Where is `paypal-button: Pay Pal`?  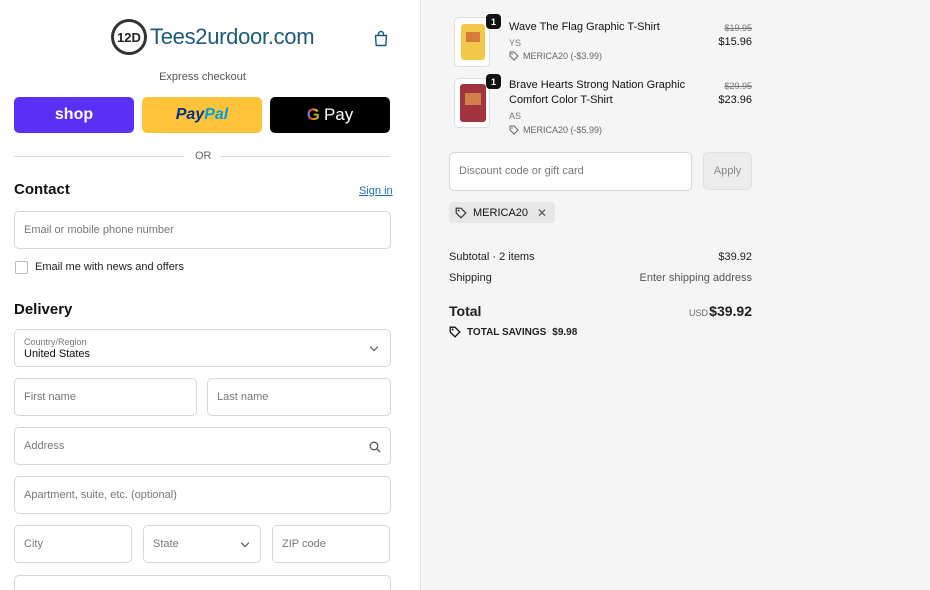 paypal-button: Pay Pal is located at coordinates (202, 115).